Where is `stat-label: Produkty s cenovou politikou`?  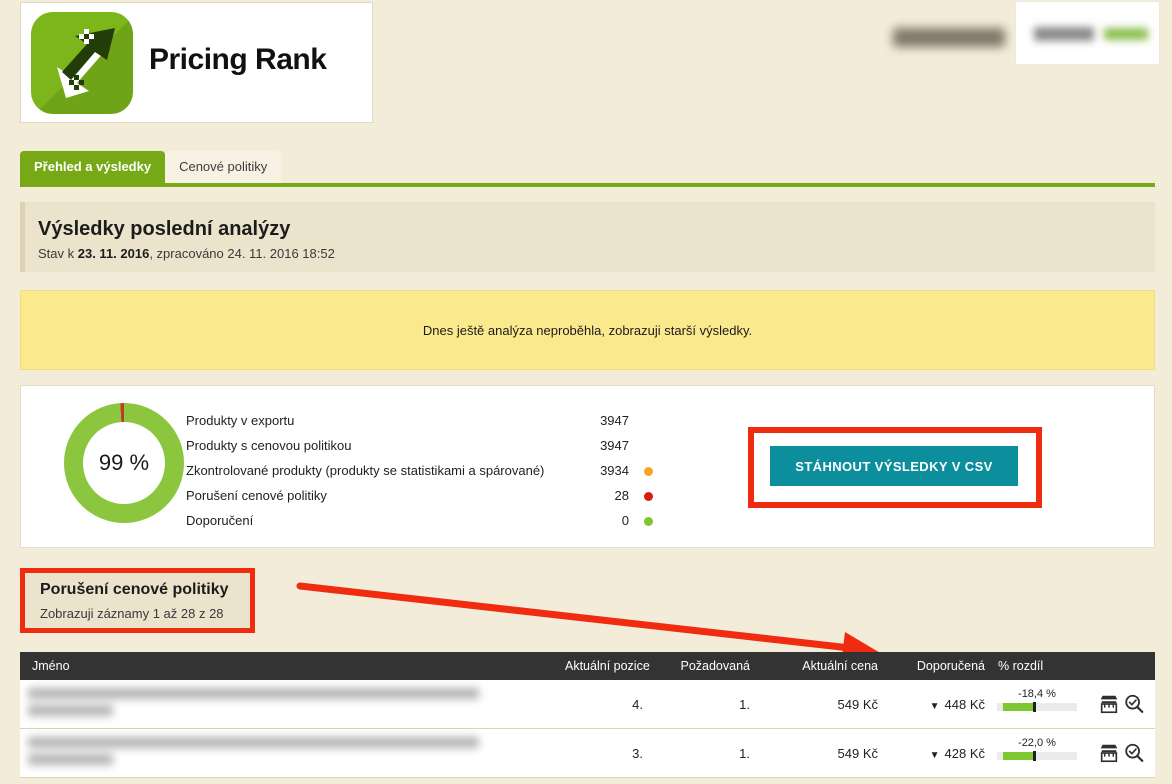
stat-label: Produkty s cenovou politikou is located at coordinates (269, 445).